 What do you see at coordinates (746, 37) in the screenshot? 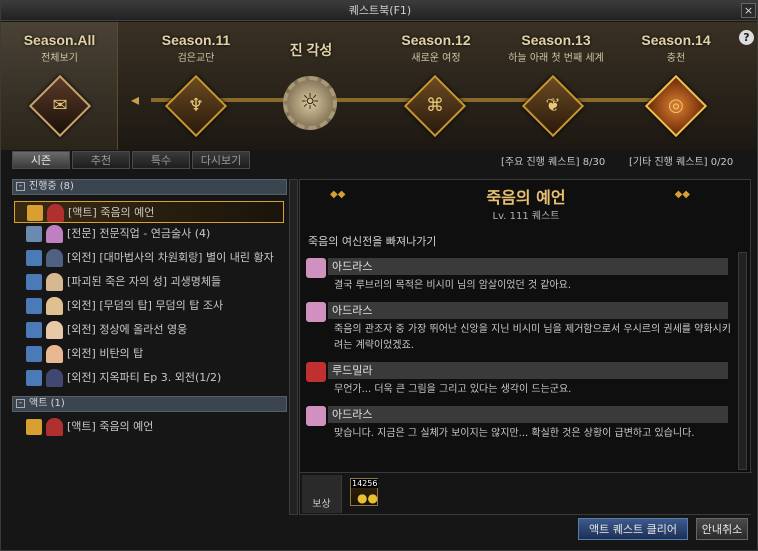
I see `help-button: ?` at bounding box center [746, 37].